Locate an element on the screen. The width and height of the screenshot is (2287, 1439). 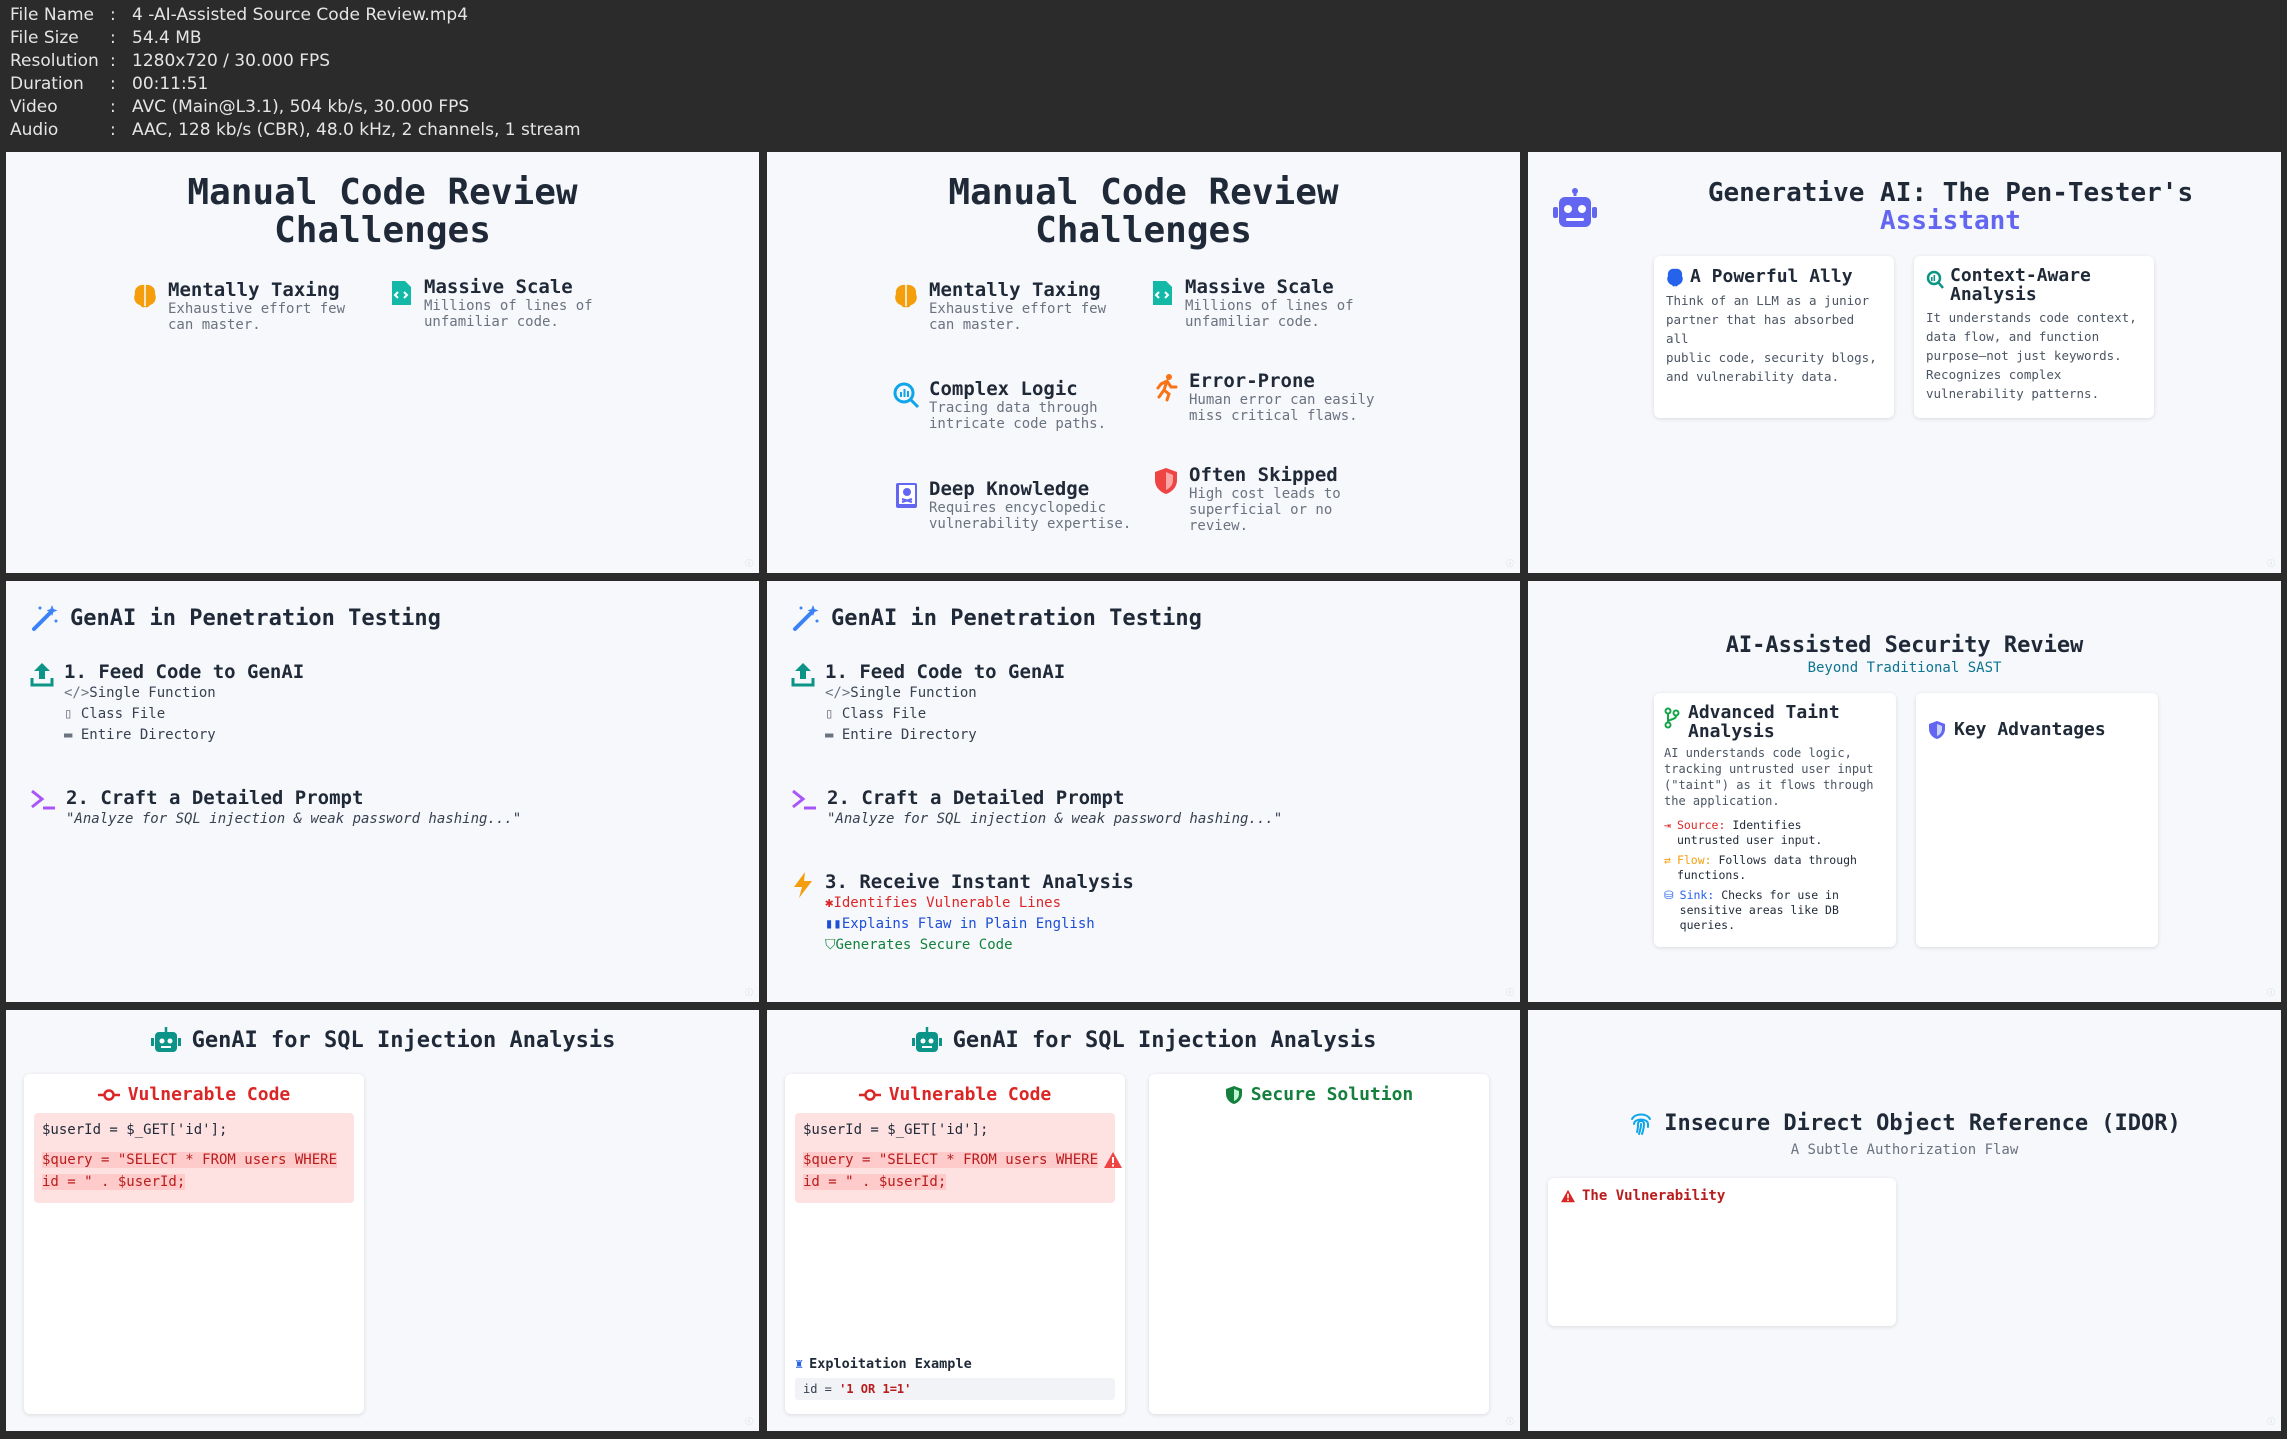
info-row: File Size:54.4 MB is located at coordinates (295, 38).